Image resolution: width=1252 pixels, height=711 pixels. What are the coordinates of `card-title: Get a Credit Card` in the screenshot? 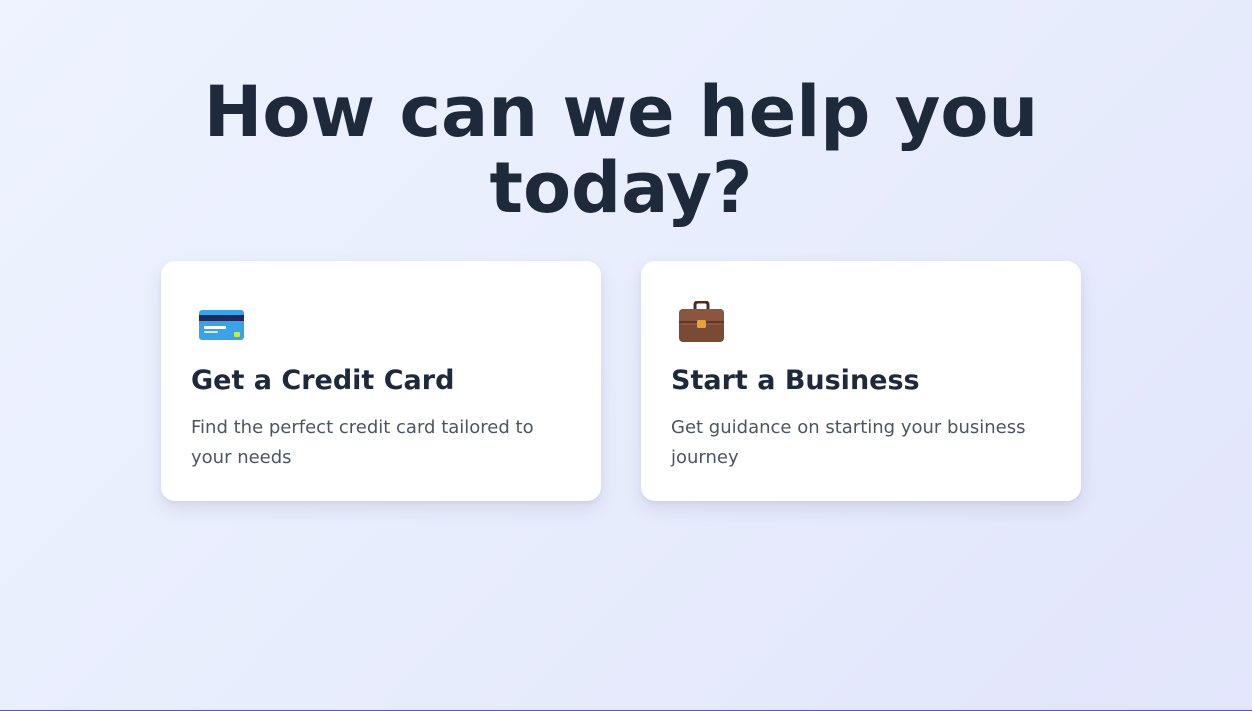 It's located at (323, 380).